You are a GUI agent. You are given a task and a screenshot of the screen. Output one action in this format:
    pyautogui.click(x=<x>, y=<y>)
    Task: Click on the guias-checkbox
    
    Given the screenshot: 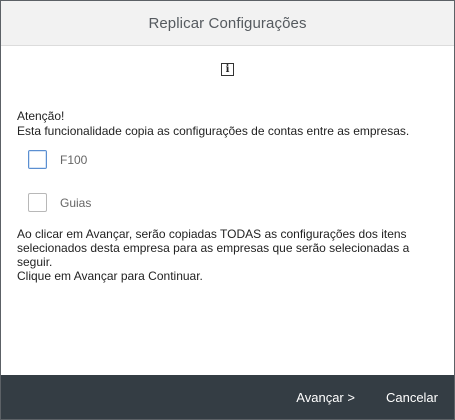 What is the action you would take?
    pyautogui.click(x=37, y=202)
    